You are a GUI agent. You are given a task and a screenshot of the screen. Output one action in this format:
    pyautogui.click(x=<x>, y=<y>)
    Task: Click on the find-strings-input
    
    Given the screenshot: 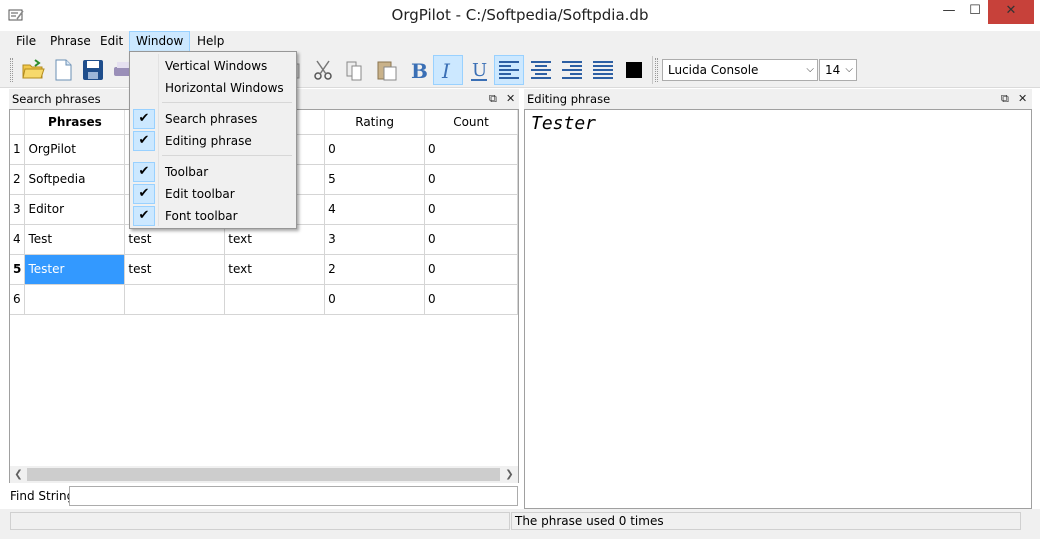 What is the action you would take?
    pyautogui.click(x=293, y=496)
    